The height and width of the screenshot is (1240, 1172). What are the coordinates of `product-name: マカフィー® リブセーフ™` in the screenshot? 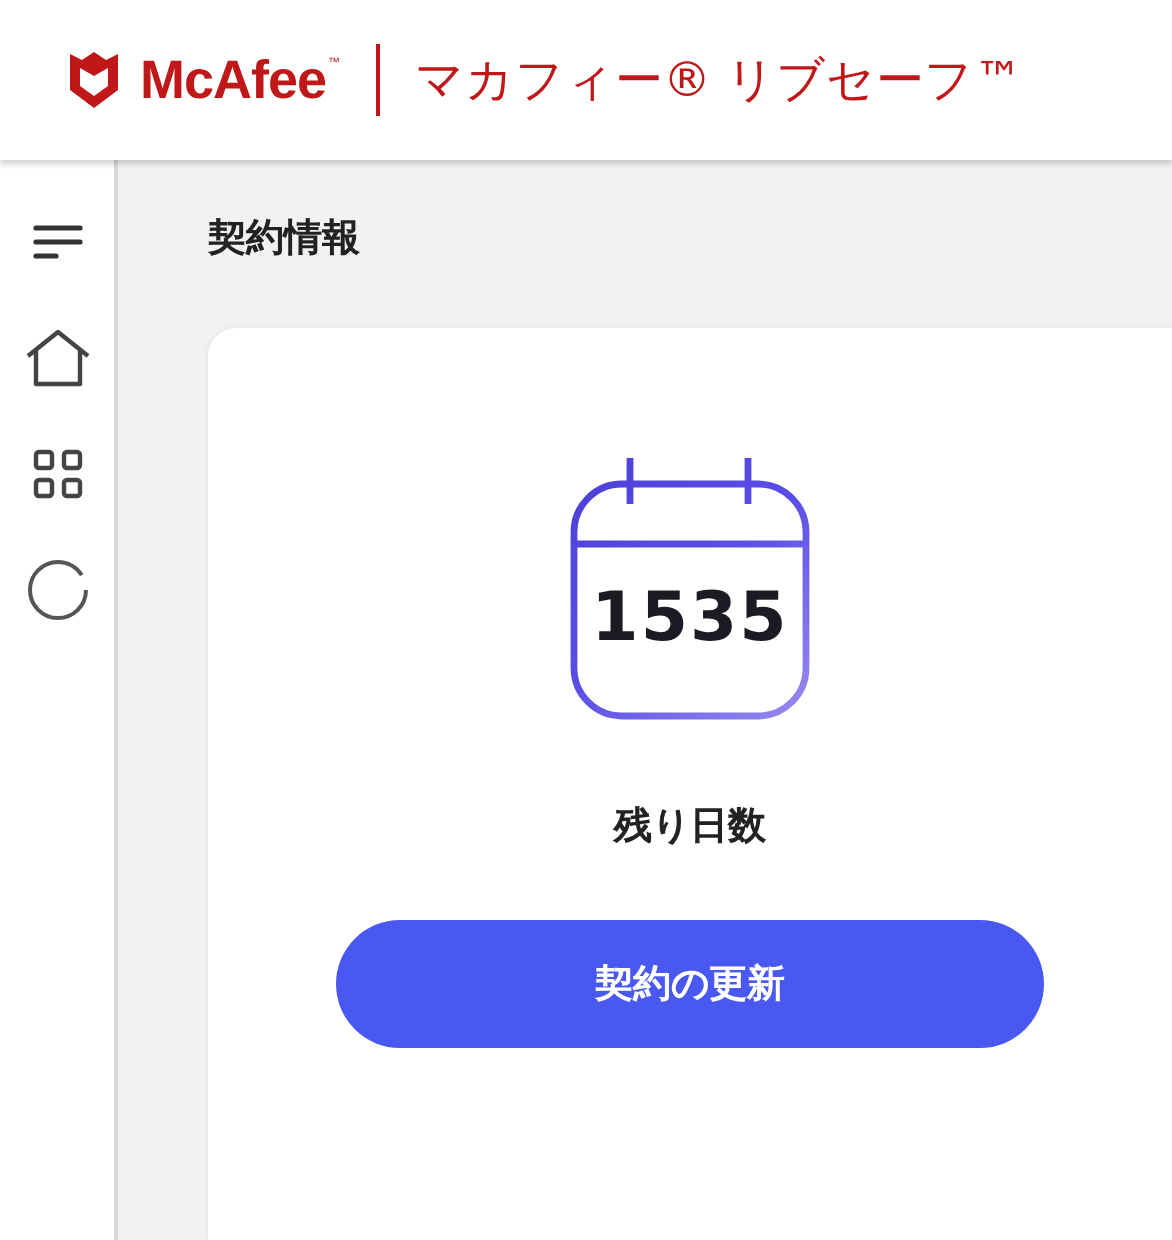 It's located at (719, 81).